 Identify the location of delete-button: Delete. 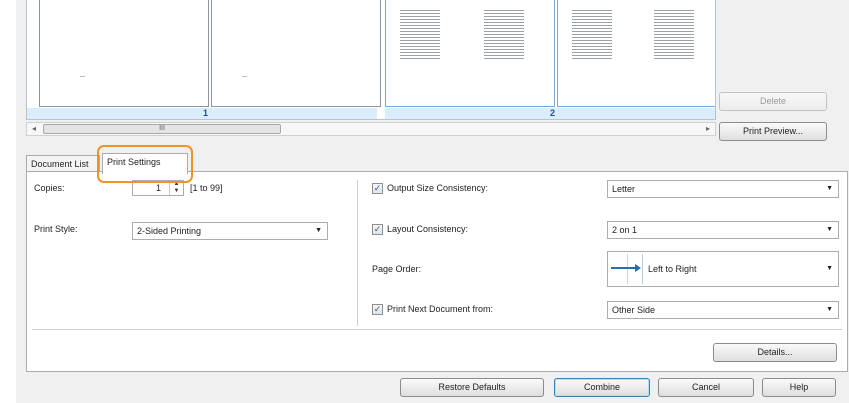
(773, 101).